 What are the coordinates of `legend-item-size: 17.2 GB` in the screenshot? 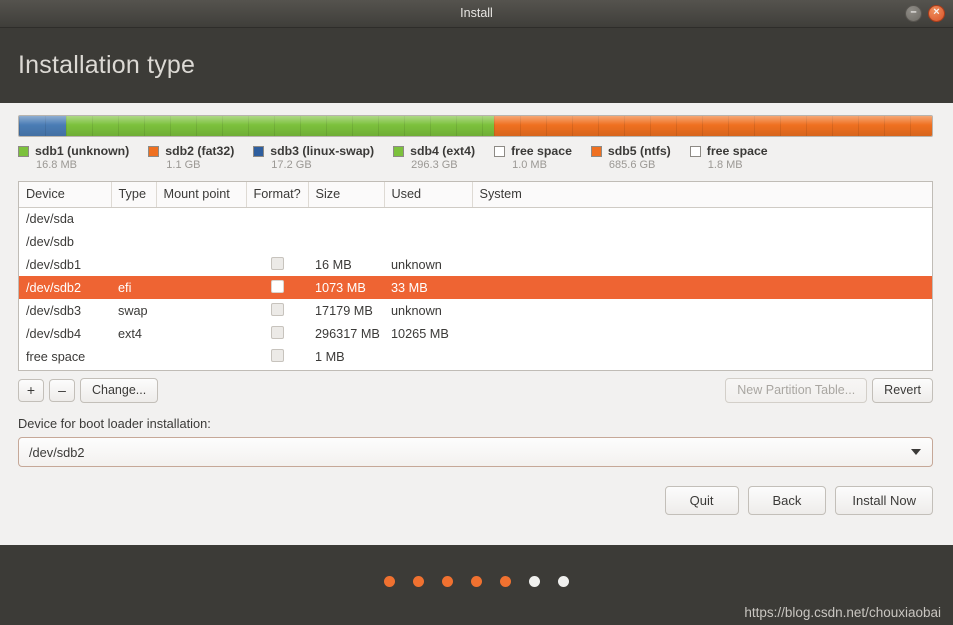 It's located at (291, 165).